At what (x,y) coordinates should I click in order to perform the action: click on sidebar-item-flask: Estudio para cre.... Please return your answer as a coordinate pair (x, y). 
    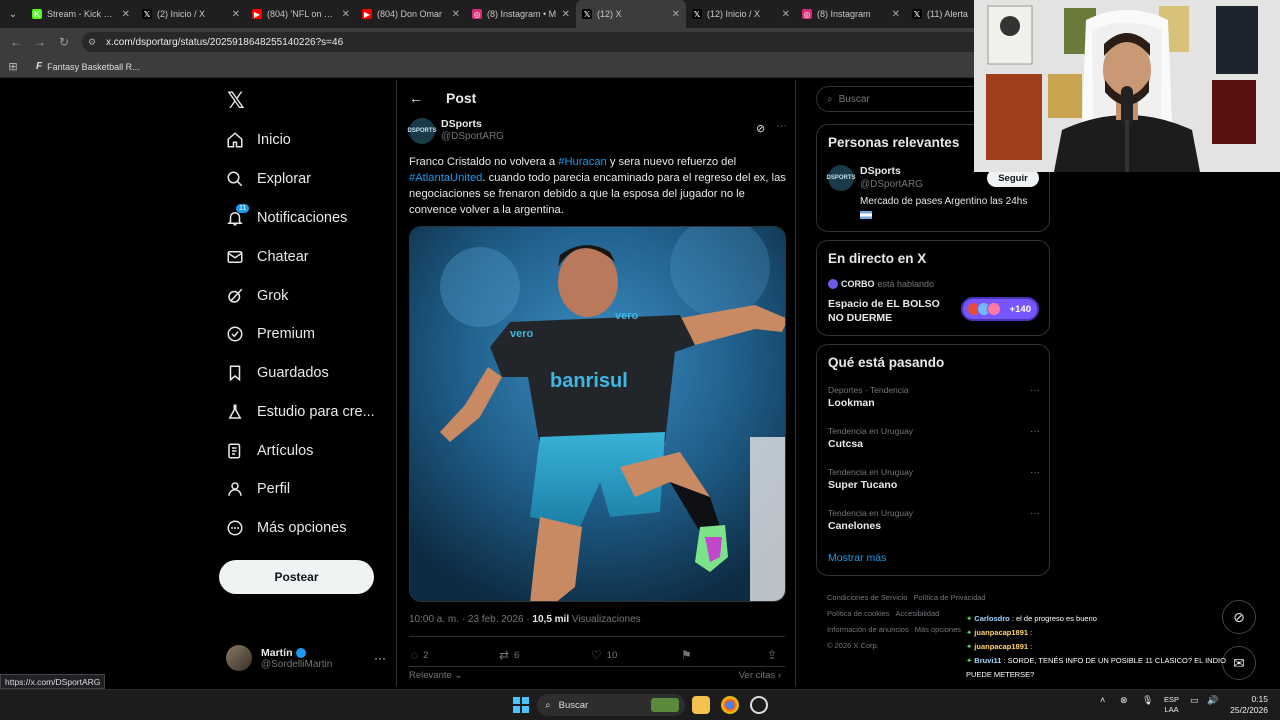
    Looking at the image, I should click on (300, 412).